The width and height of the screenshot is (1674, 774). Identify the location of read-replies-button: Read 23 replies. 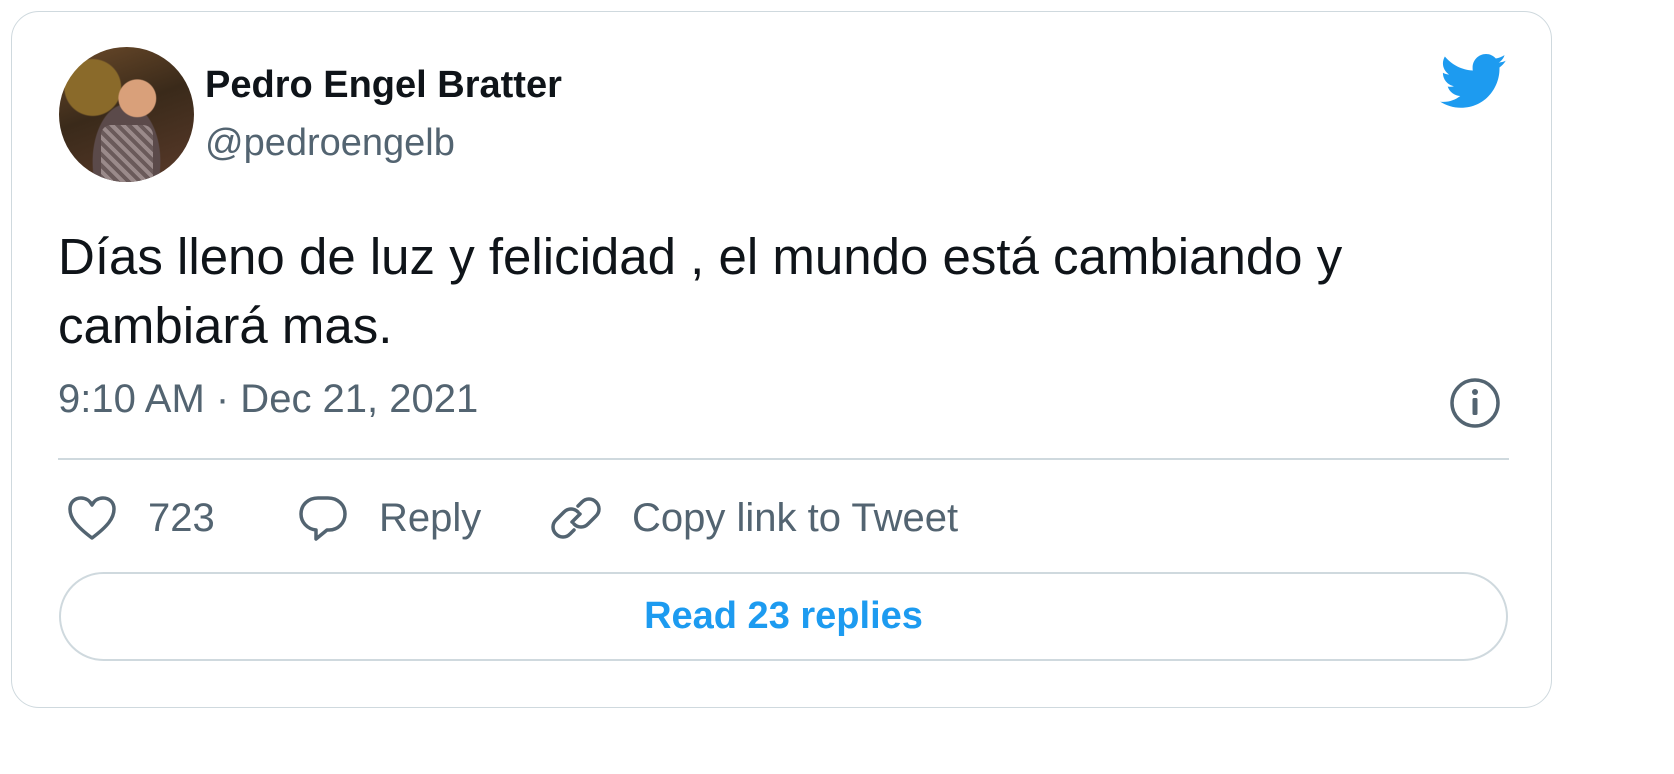
(783, 616).